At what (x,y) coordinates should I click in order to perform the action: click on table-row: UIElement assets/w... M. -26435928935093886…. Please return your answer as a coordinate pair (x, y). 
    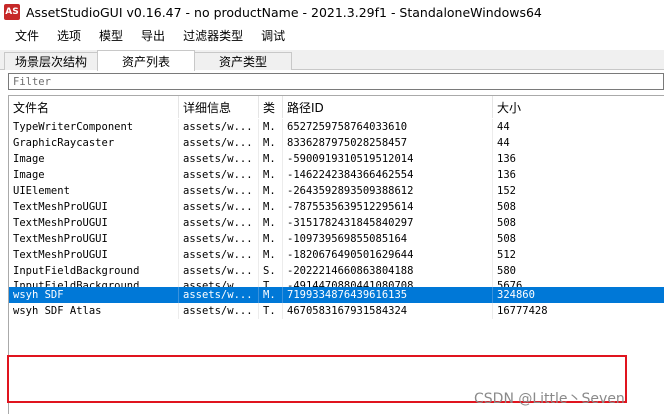
    Looking at the image, I should click on (336, 191).